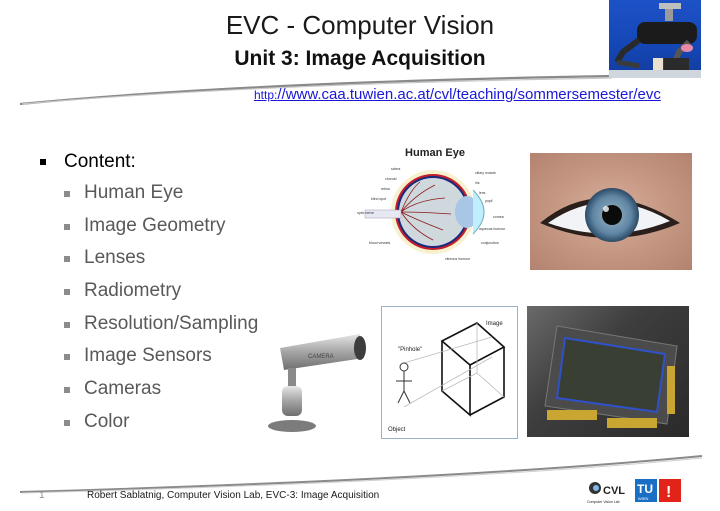 Image resolution: width=720 pixels, height=511 pixels. What do you see at coordinates (643, 498) in the screenshot?
I see `wien-logo-text: WIEN` at bounding box center [643, 498].